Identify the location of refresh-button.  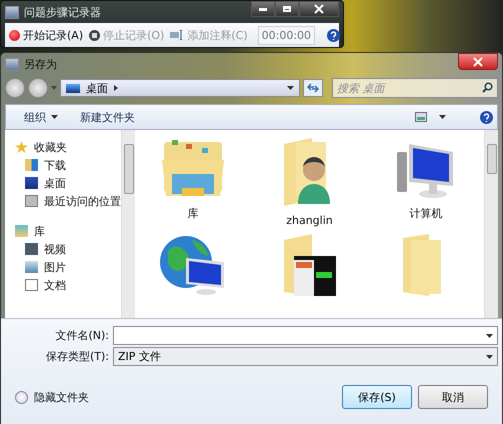
(313, 88).